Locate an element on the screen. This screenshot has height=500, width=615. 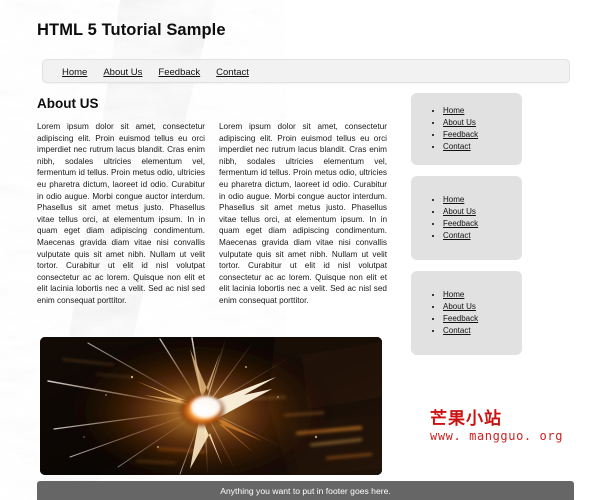
nav-list: Home About Us Feedback Contact is located at coordinates (306, 71).